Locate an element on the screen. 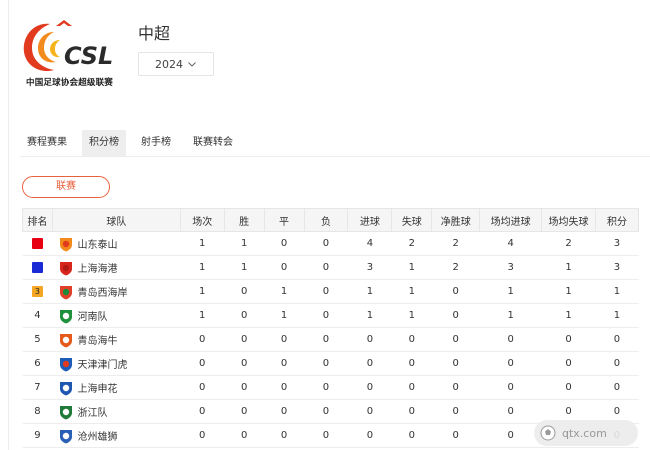  rank-badge: 1 is located at coordinates (37, 243).